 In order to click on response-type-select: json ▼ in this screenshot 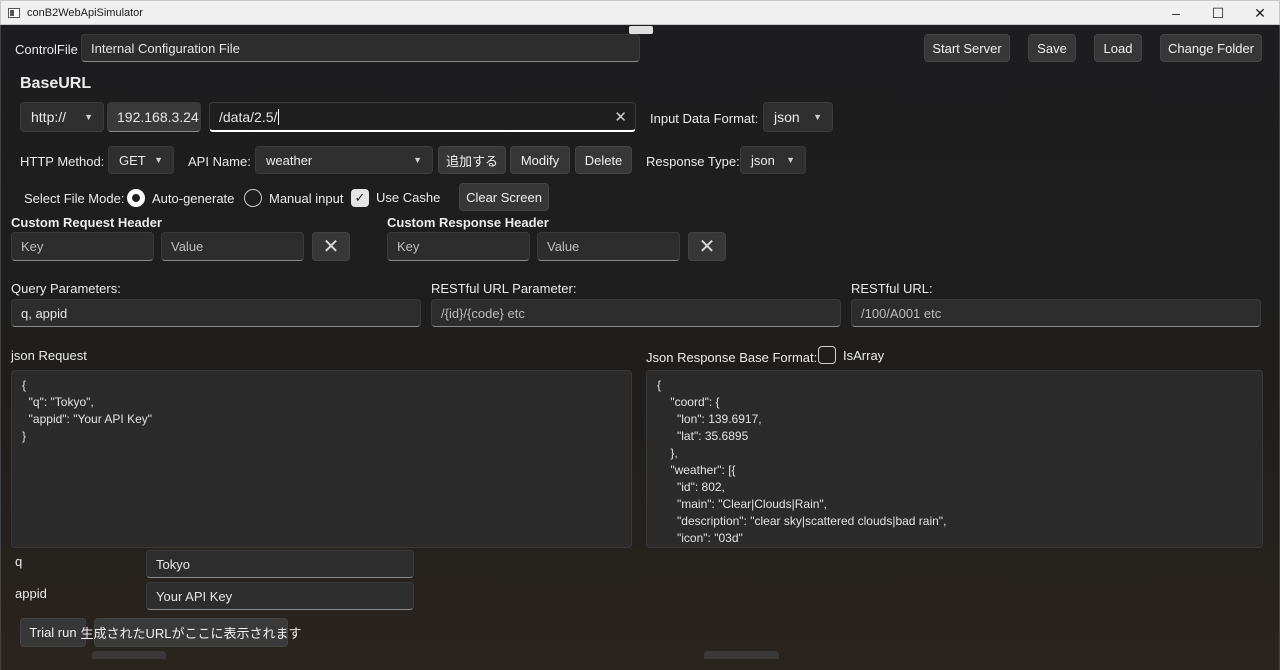, I will do `click(773, 160)`.